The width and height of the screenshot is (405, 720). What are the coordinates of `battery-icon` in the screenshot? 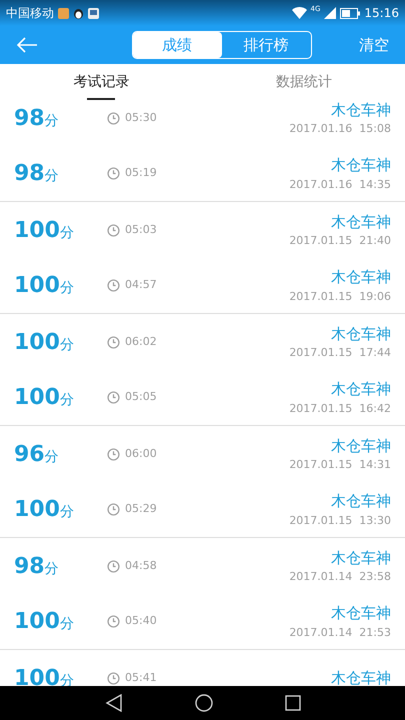 It's located at (350, 13).